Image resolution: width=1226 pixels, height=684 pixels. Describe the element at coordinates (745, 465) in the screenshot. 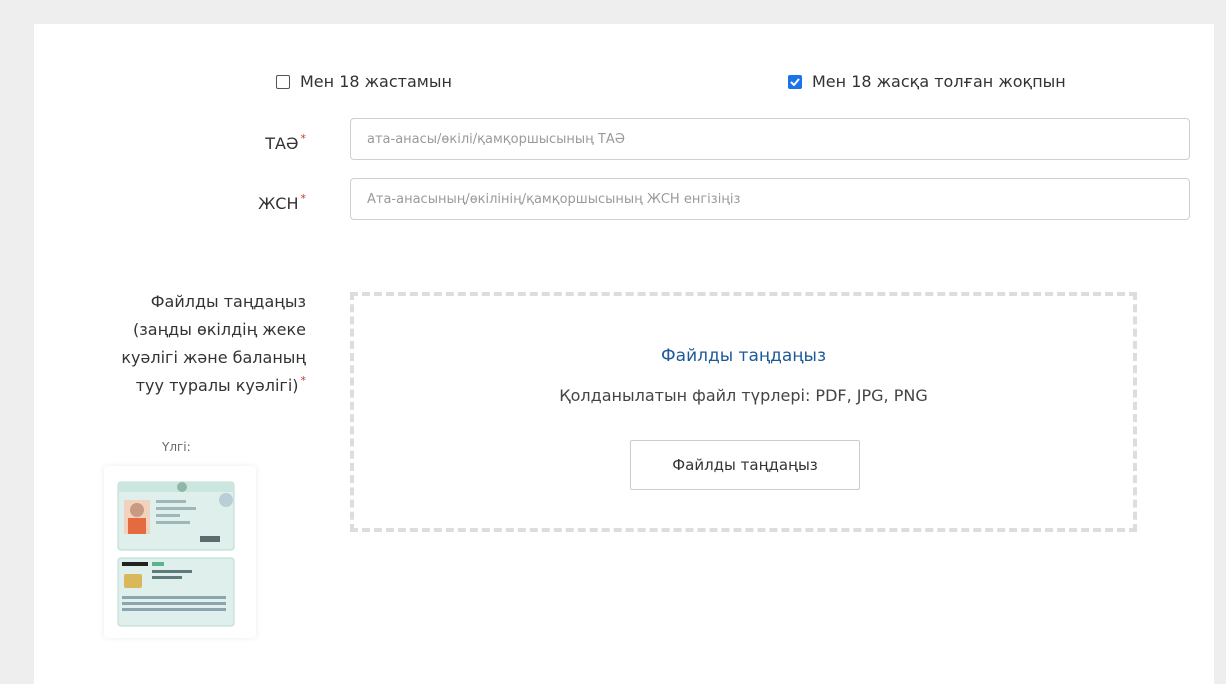

I see `choose-file-button: Файлды таңдаңыз` at that location.